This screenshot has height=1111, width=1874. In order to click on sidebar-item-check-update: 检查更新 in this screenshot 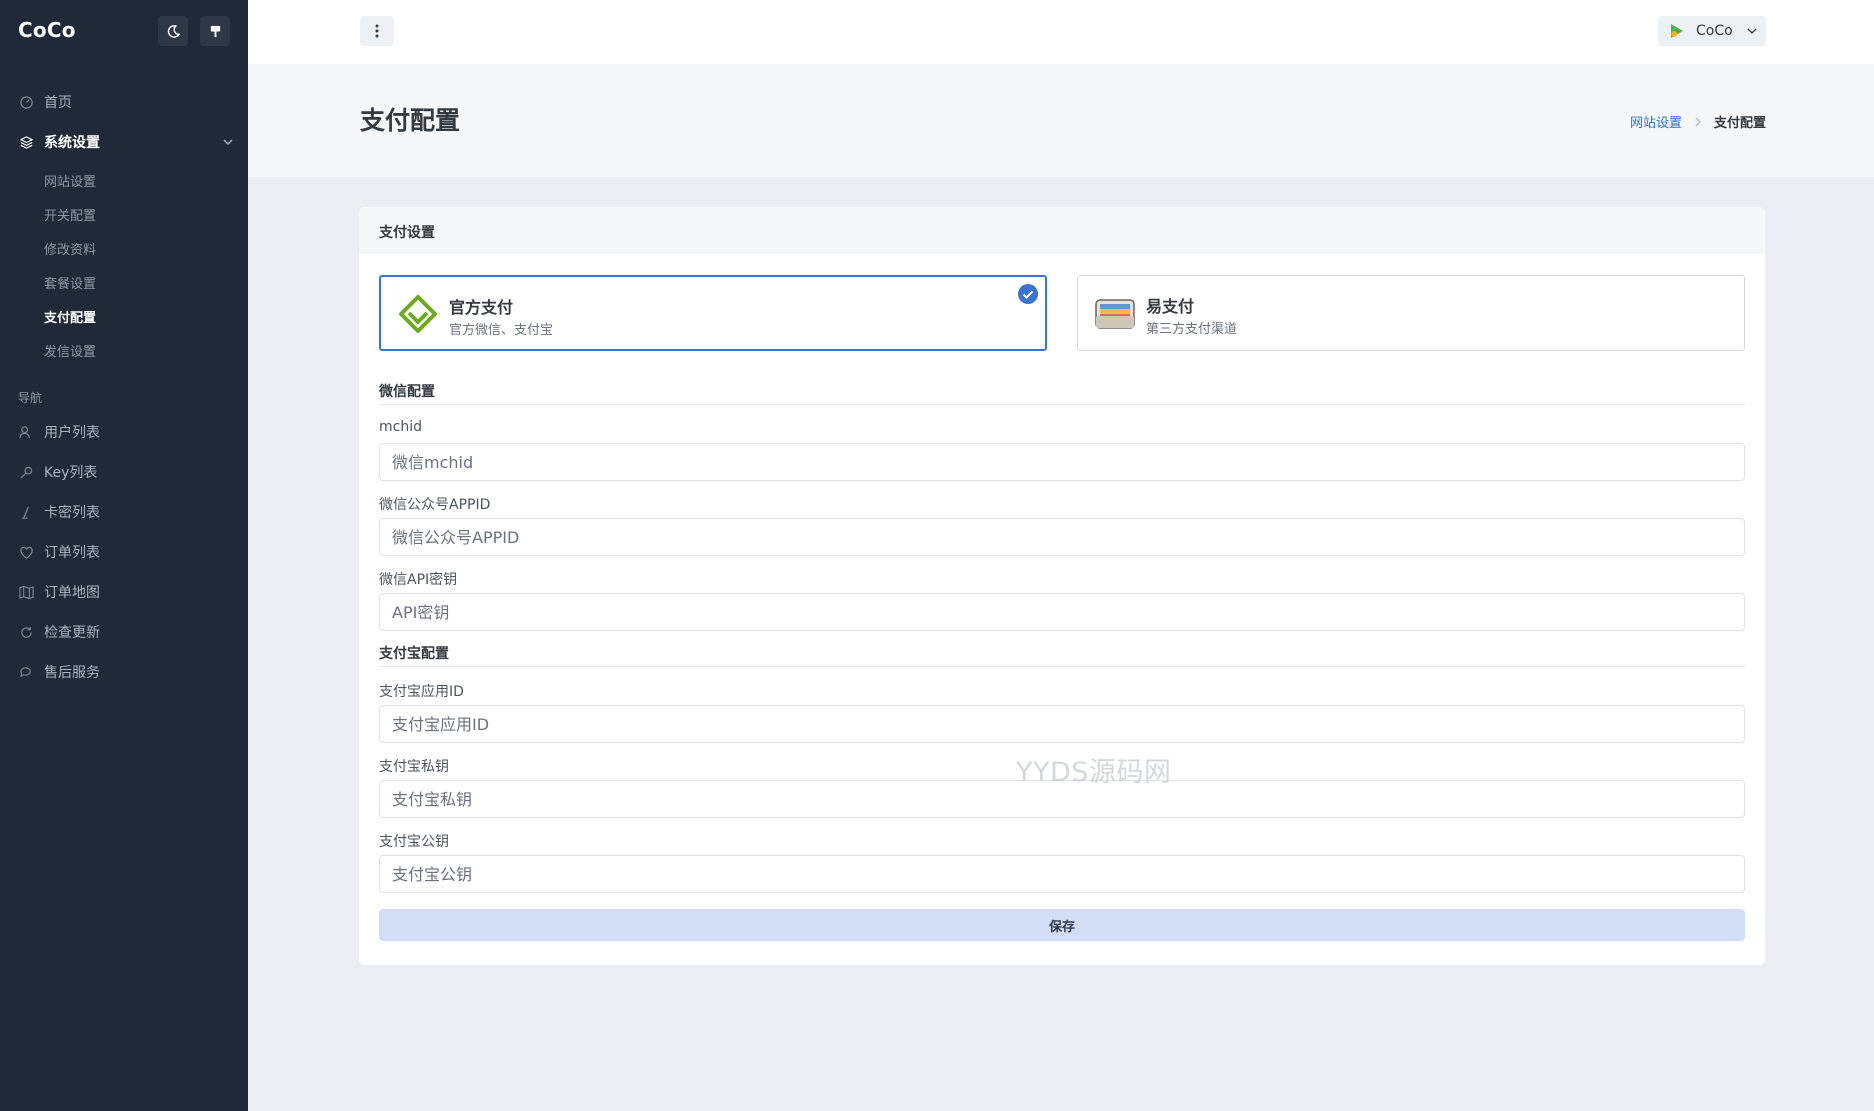, I will do `click(124, 632)`.